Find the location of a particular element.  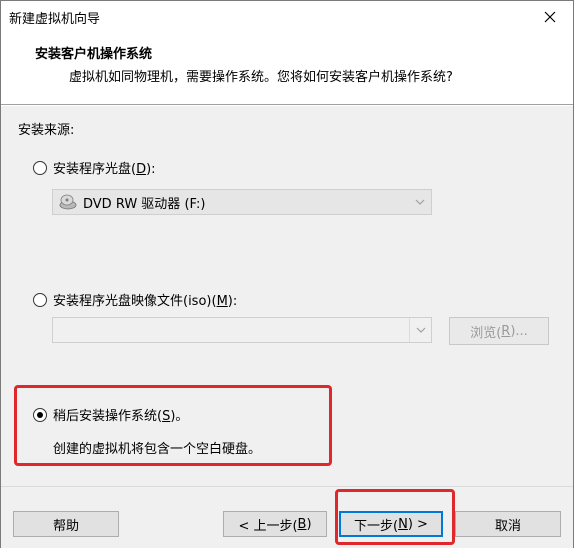

close-icon is located at coordinates (550, 17).